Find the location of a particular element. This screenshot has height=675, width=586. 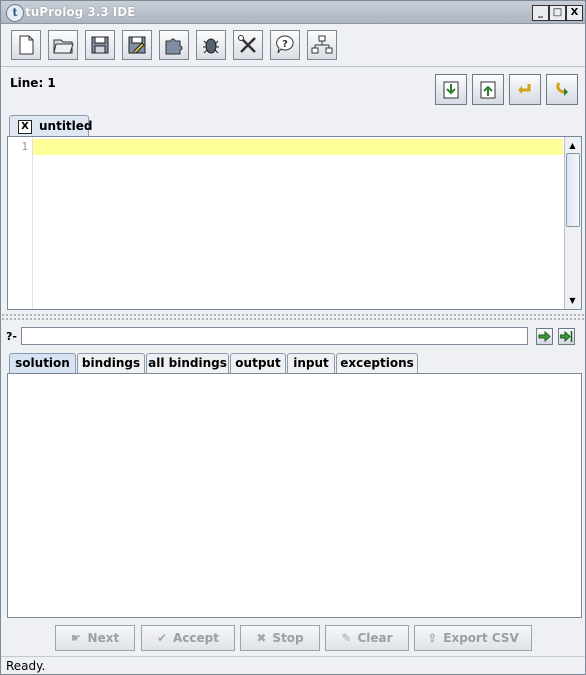

debug-bug-icon is located at coordinates (211, 46).